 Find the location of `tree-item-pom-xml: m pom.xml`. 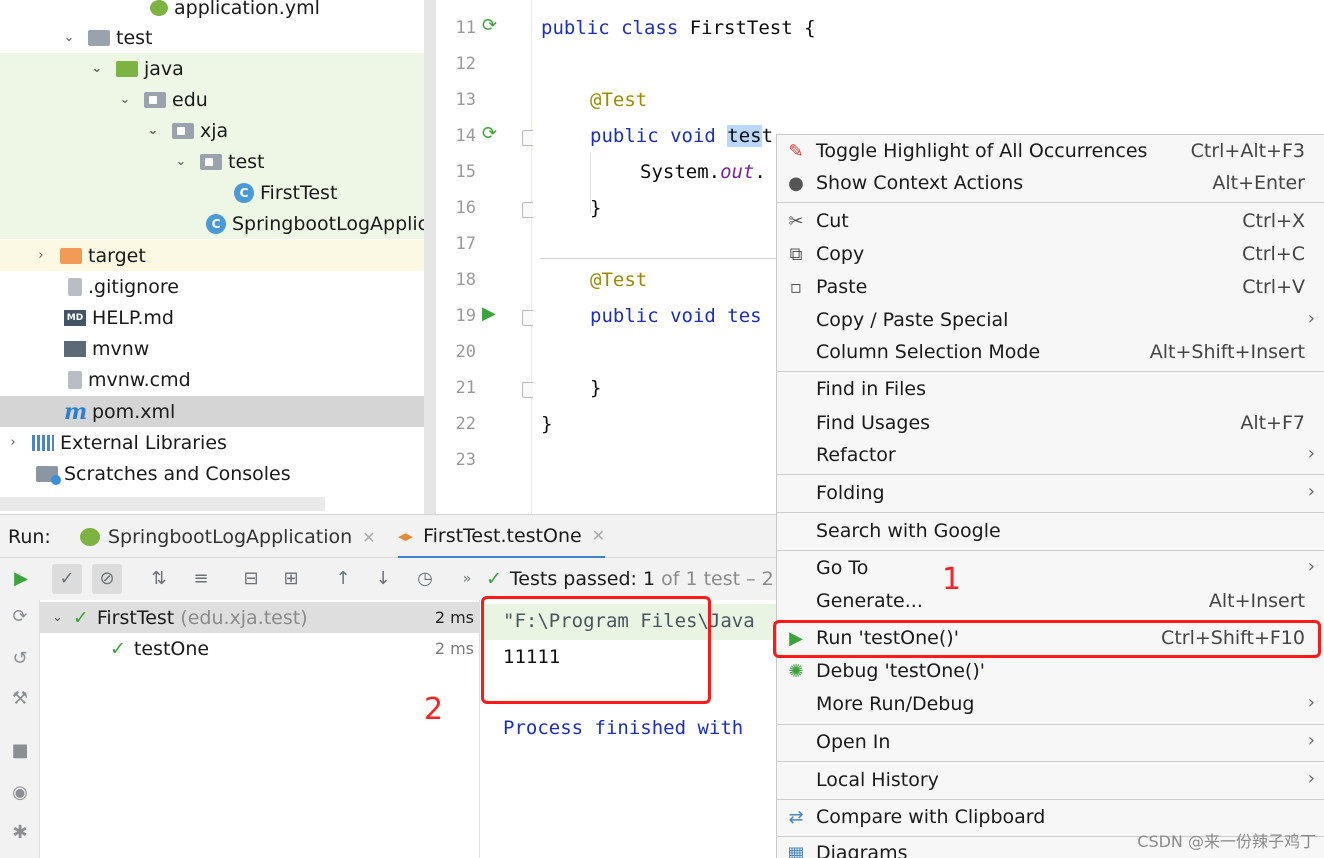

tree-item-pom-xml: m pom.xml is located at coordinates (217, 411).